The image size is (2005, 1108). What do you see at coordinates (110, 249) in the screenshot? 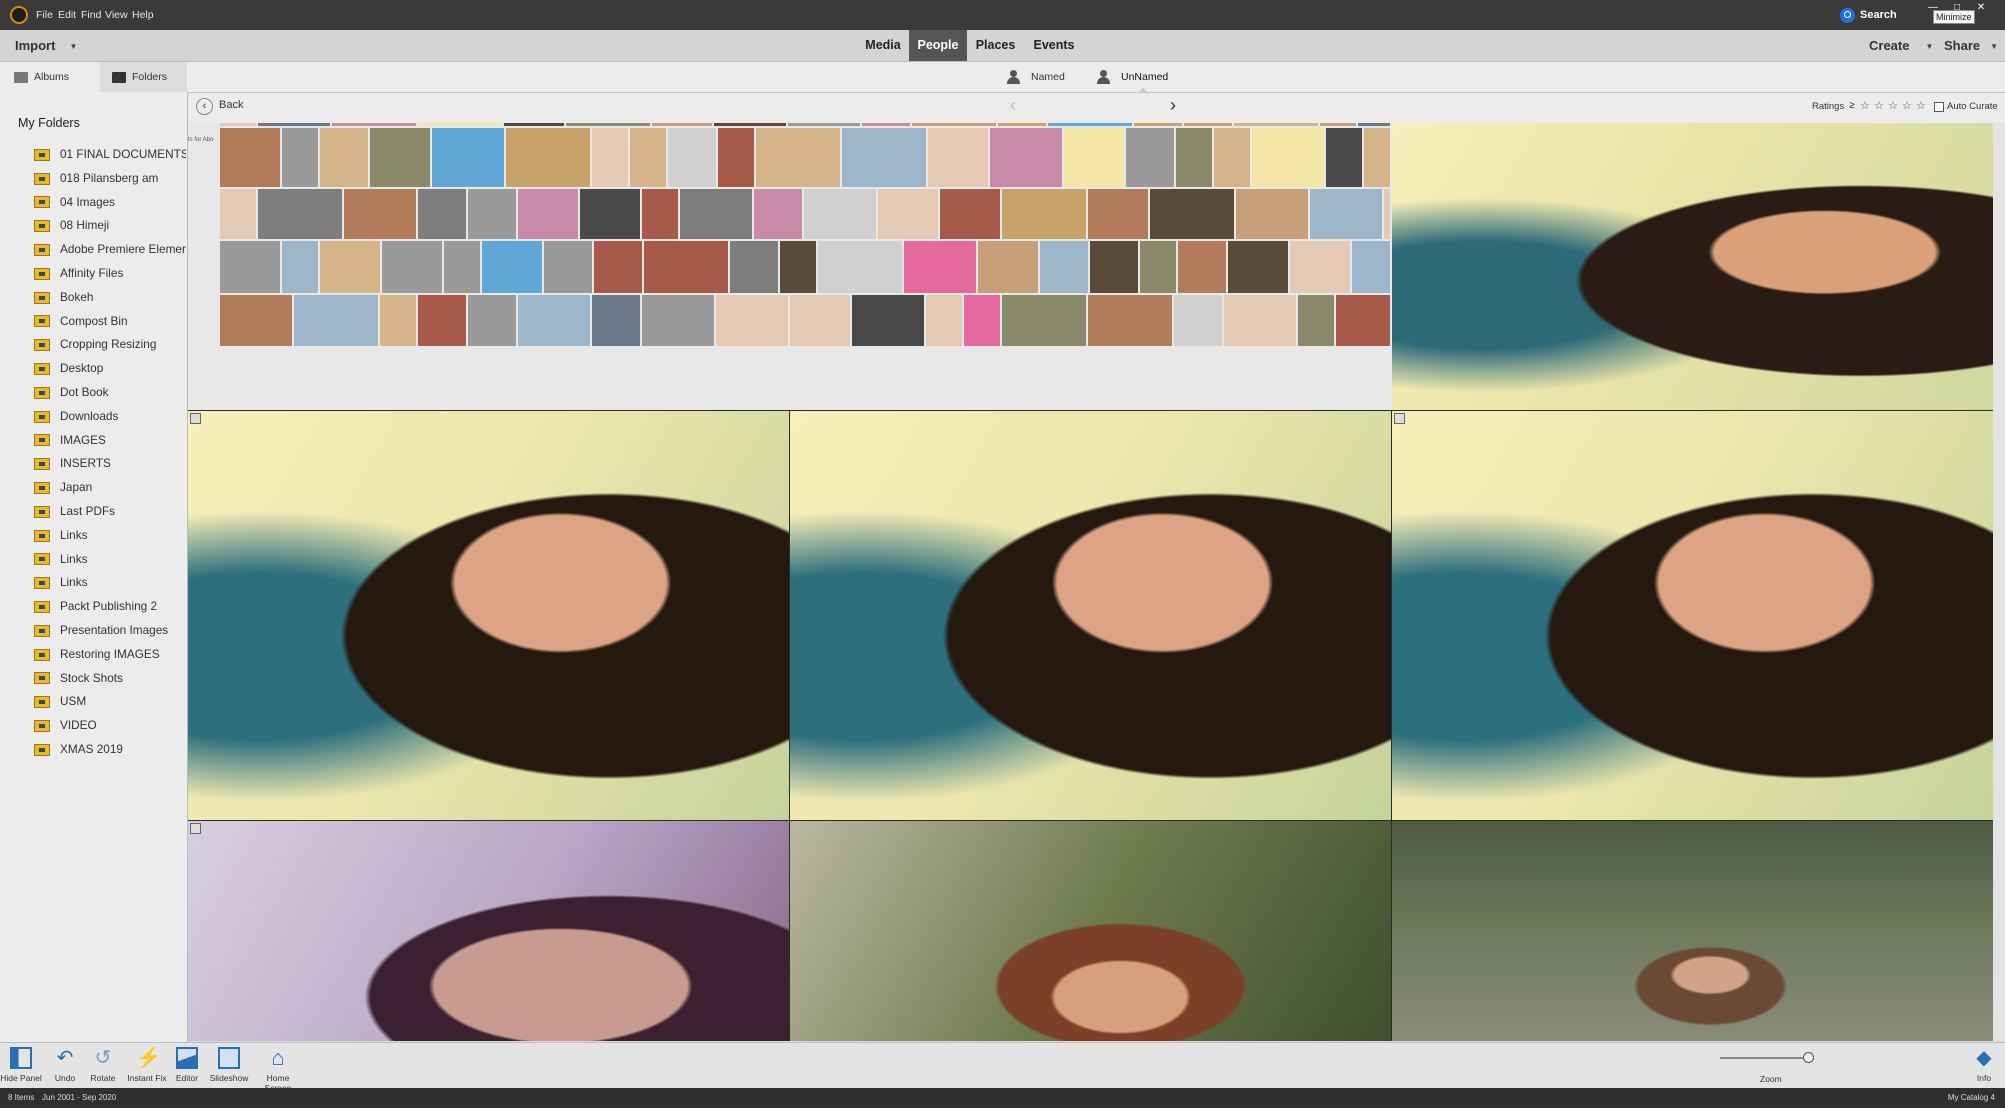
I see `folder-item: Adobe Premiere Elemen` at bounding box center [110, 249].